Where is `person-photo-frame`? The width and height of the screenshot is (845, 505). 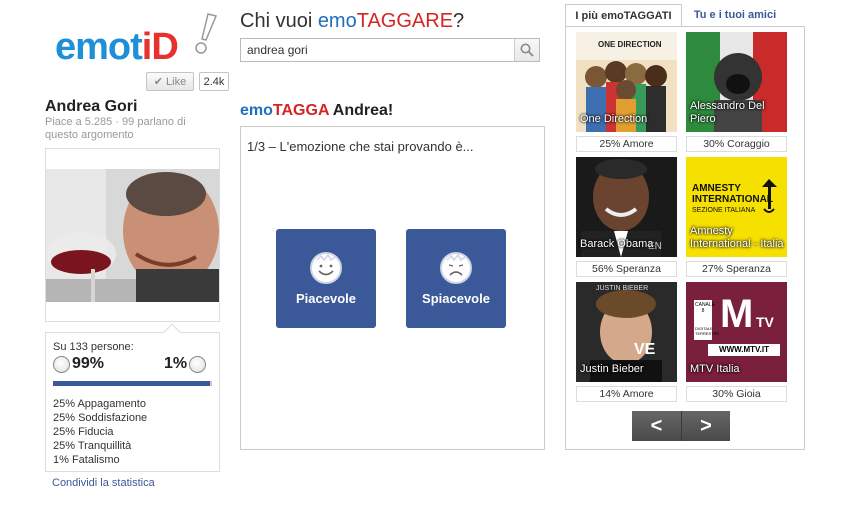 person-photo-frame is located at coordinates (132, 235).